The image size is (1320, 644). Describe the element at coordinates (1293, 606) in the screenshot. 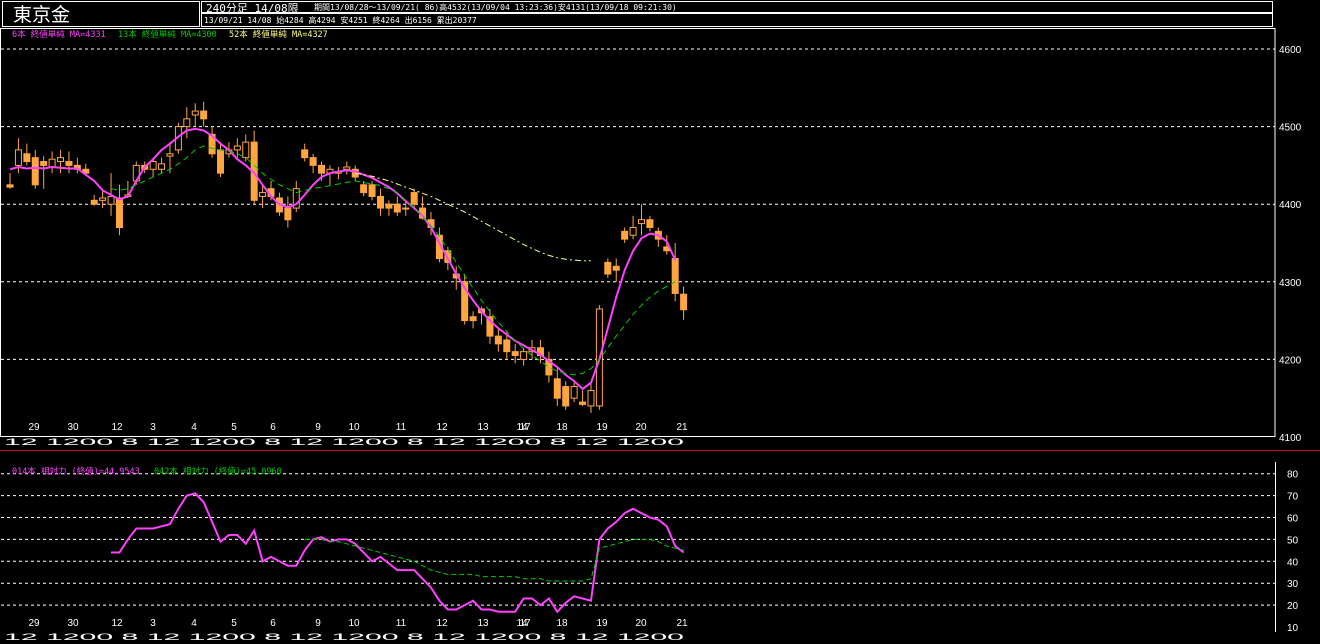

I see `rsi-tick-label: 20` at that location.